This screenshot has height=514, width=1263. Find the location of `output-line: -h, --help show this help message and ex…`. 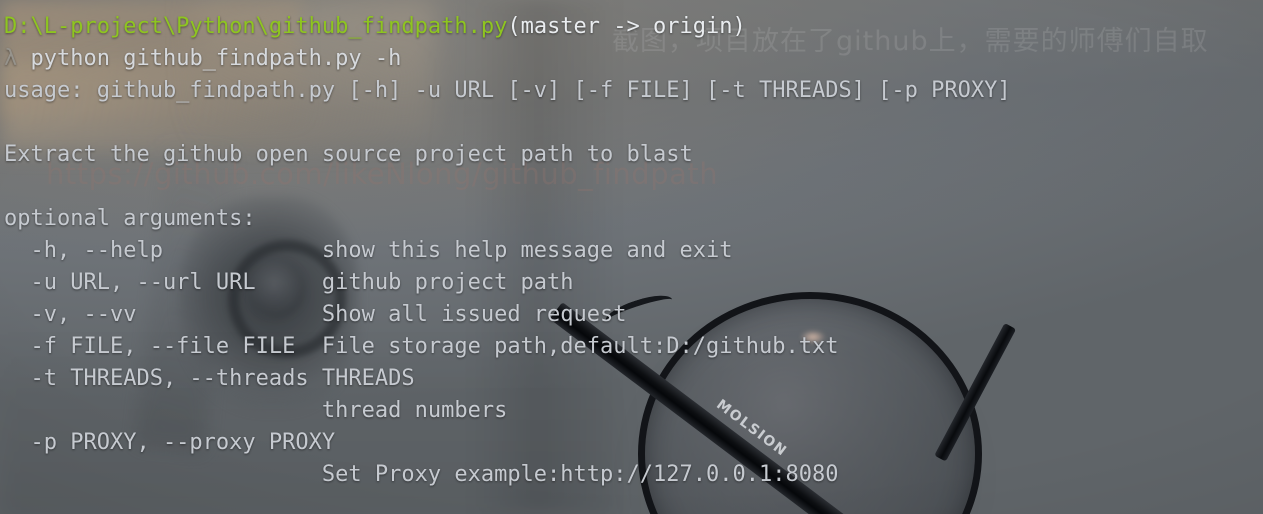

output-line: -h, --help show this help message and ex… is located at coordinates (368, 250).